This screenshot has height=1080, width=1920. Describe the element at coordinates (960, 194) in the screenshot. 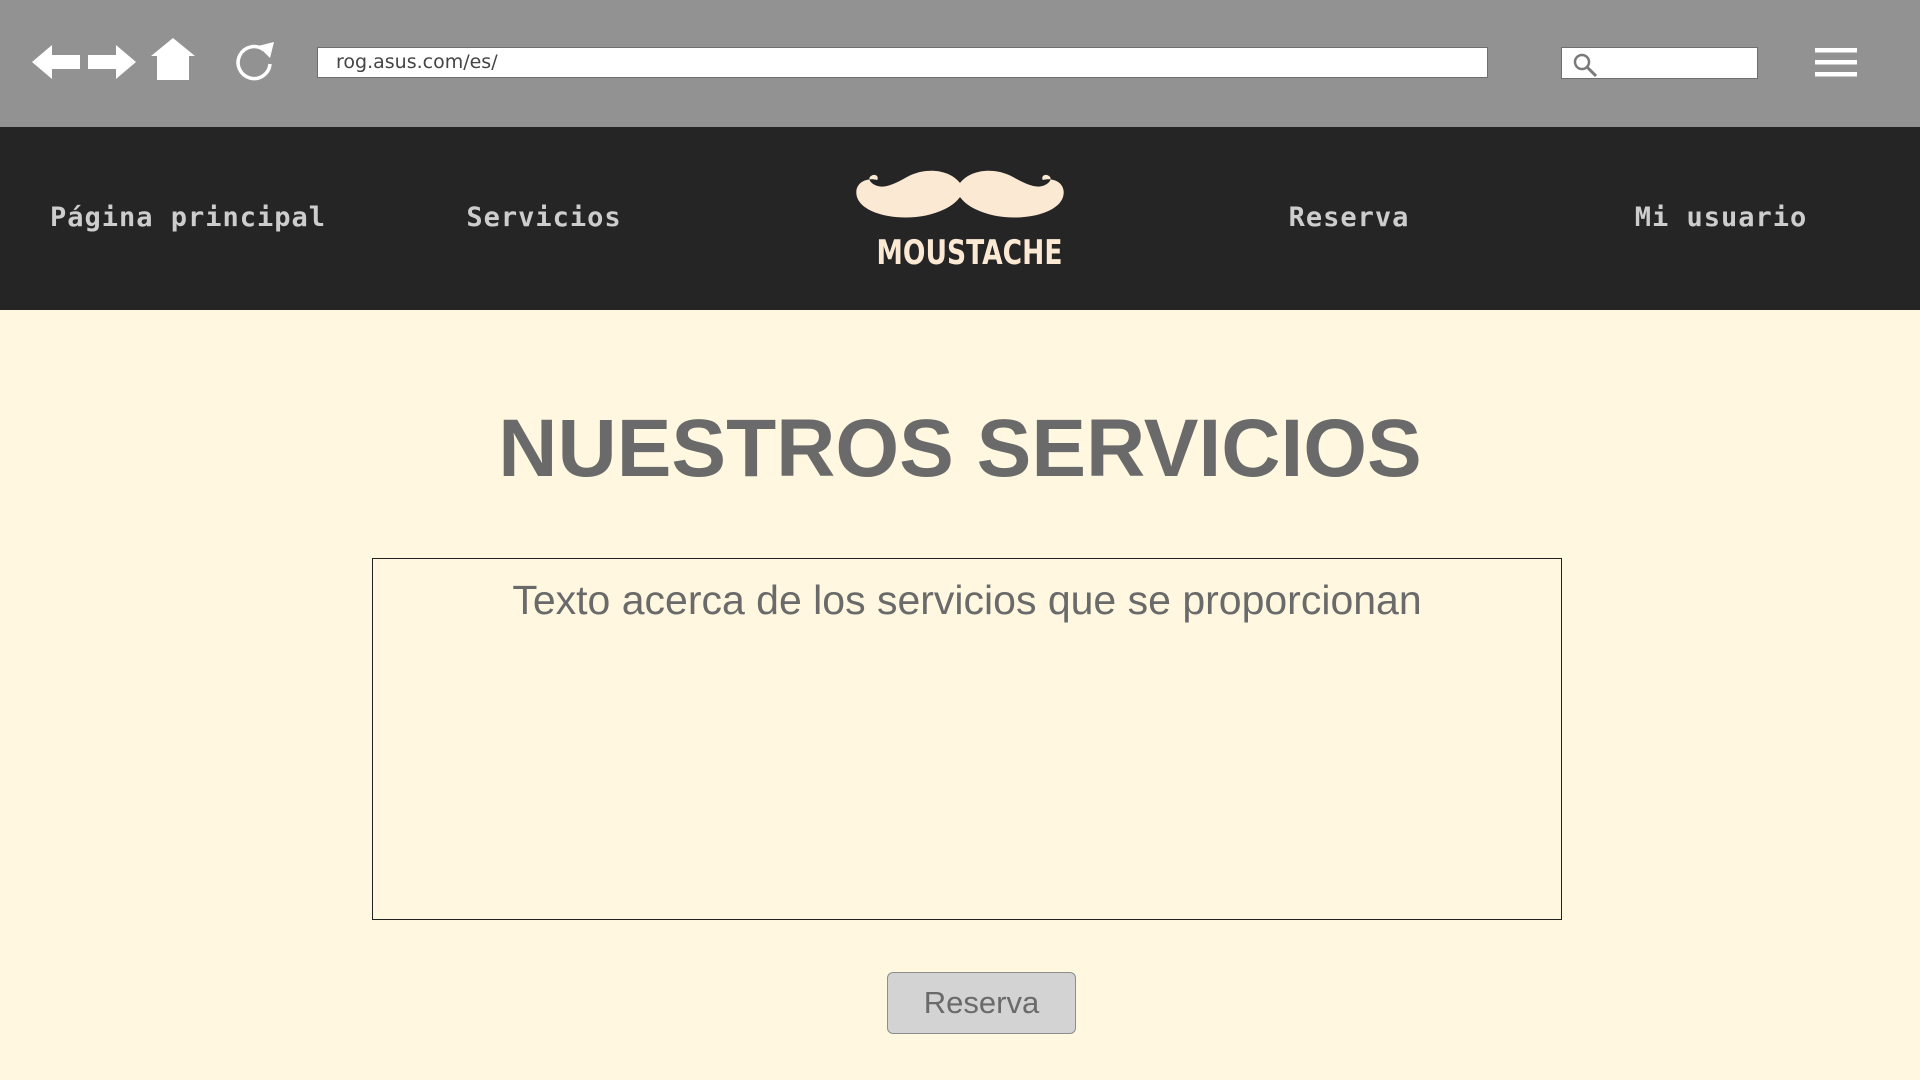

I see `moustache-icon` at that location.